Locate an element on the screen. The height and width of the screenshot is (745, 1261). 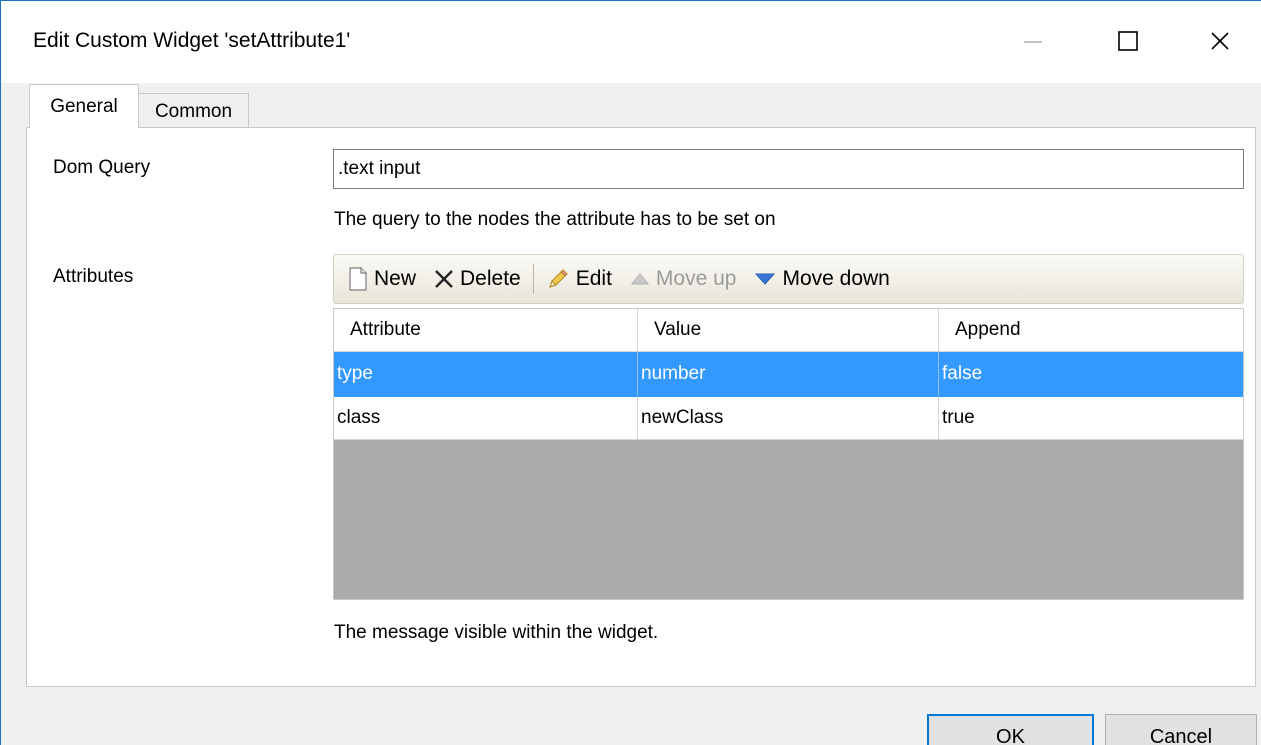
move-down-button: Move down is located at coordinates (821, 279).